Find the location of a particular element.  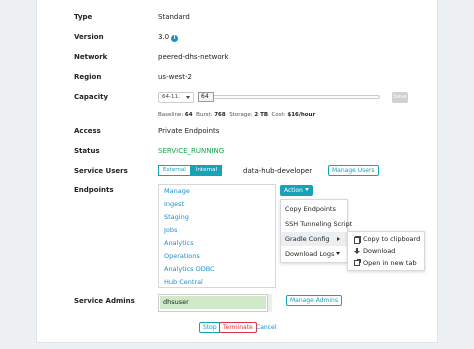

status-label: Status is located at coordinates (87, 151).